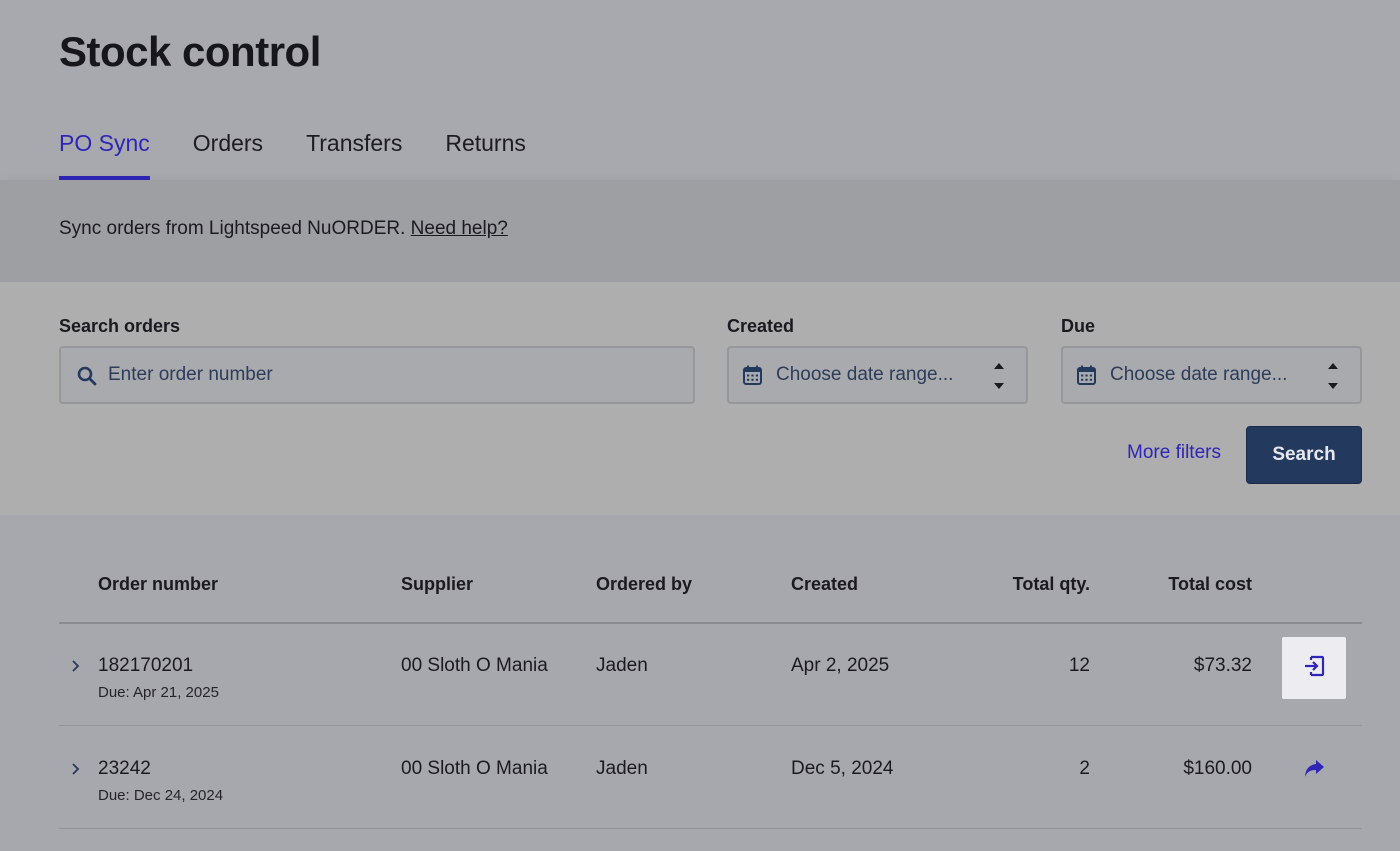 The width and height of the screenshot is (1400, 851). Describe the element at coordinates (377, 375) in the screenshot. I see `search-input: Enter order number` at that location.